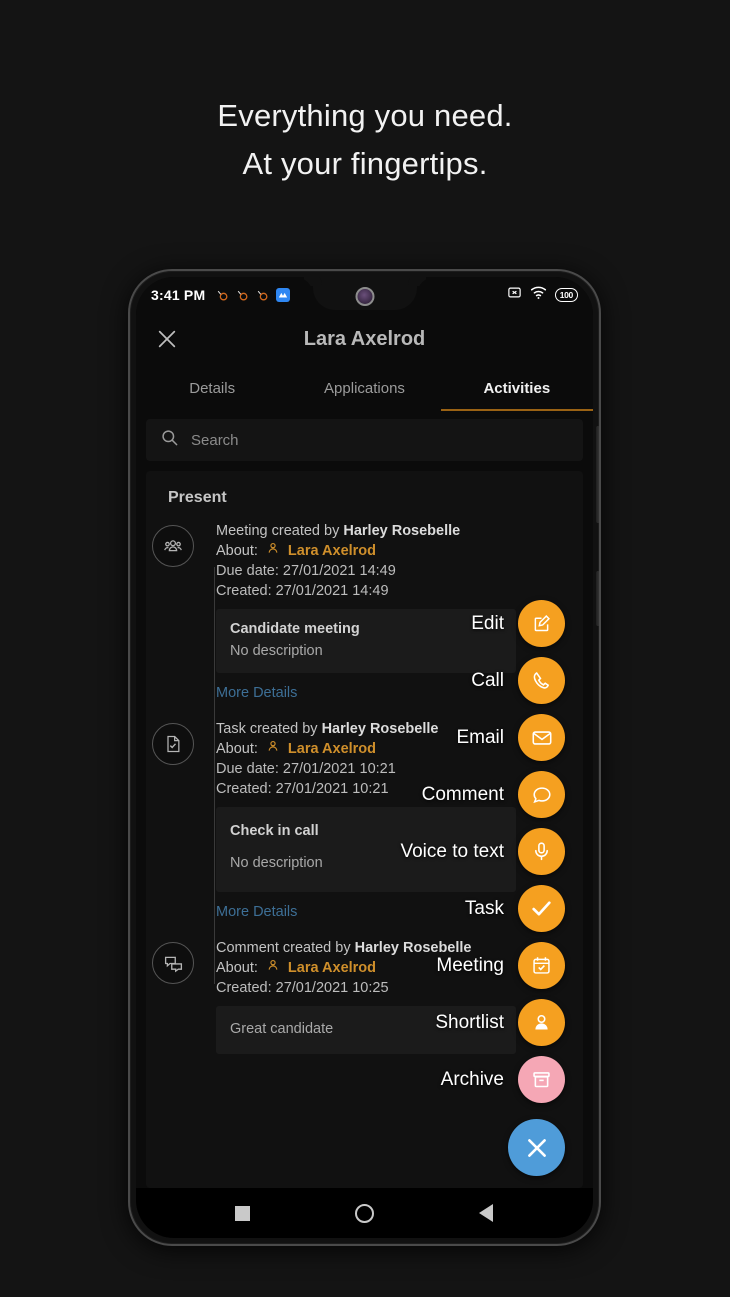 Image resolution: width=730 pixels, height=1297 pixels. I want to click on speed-dial-item-meeting: Meeting, so click(500, 965).